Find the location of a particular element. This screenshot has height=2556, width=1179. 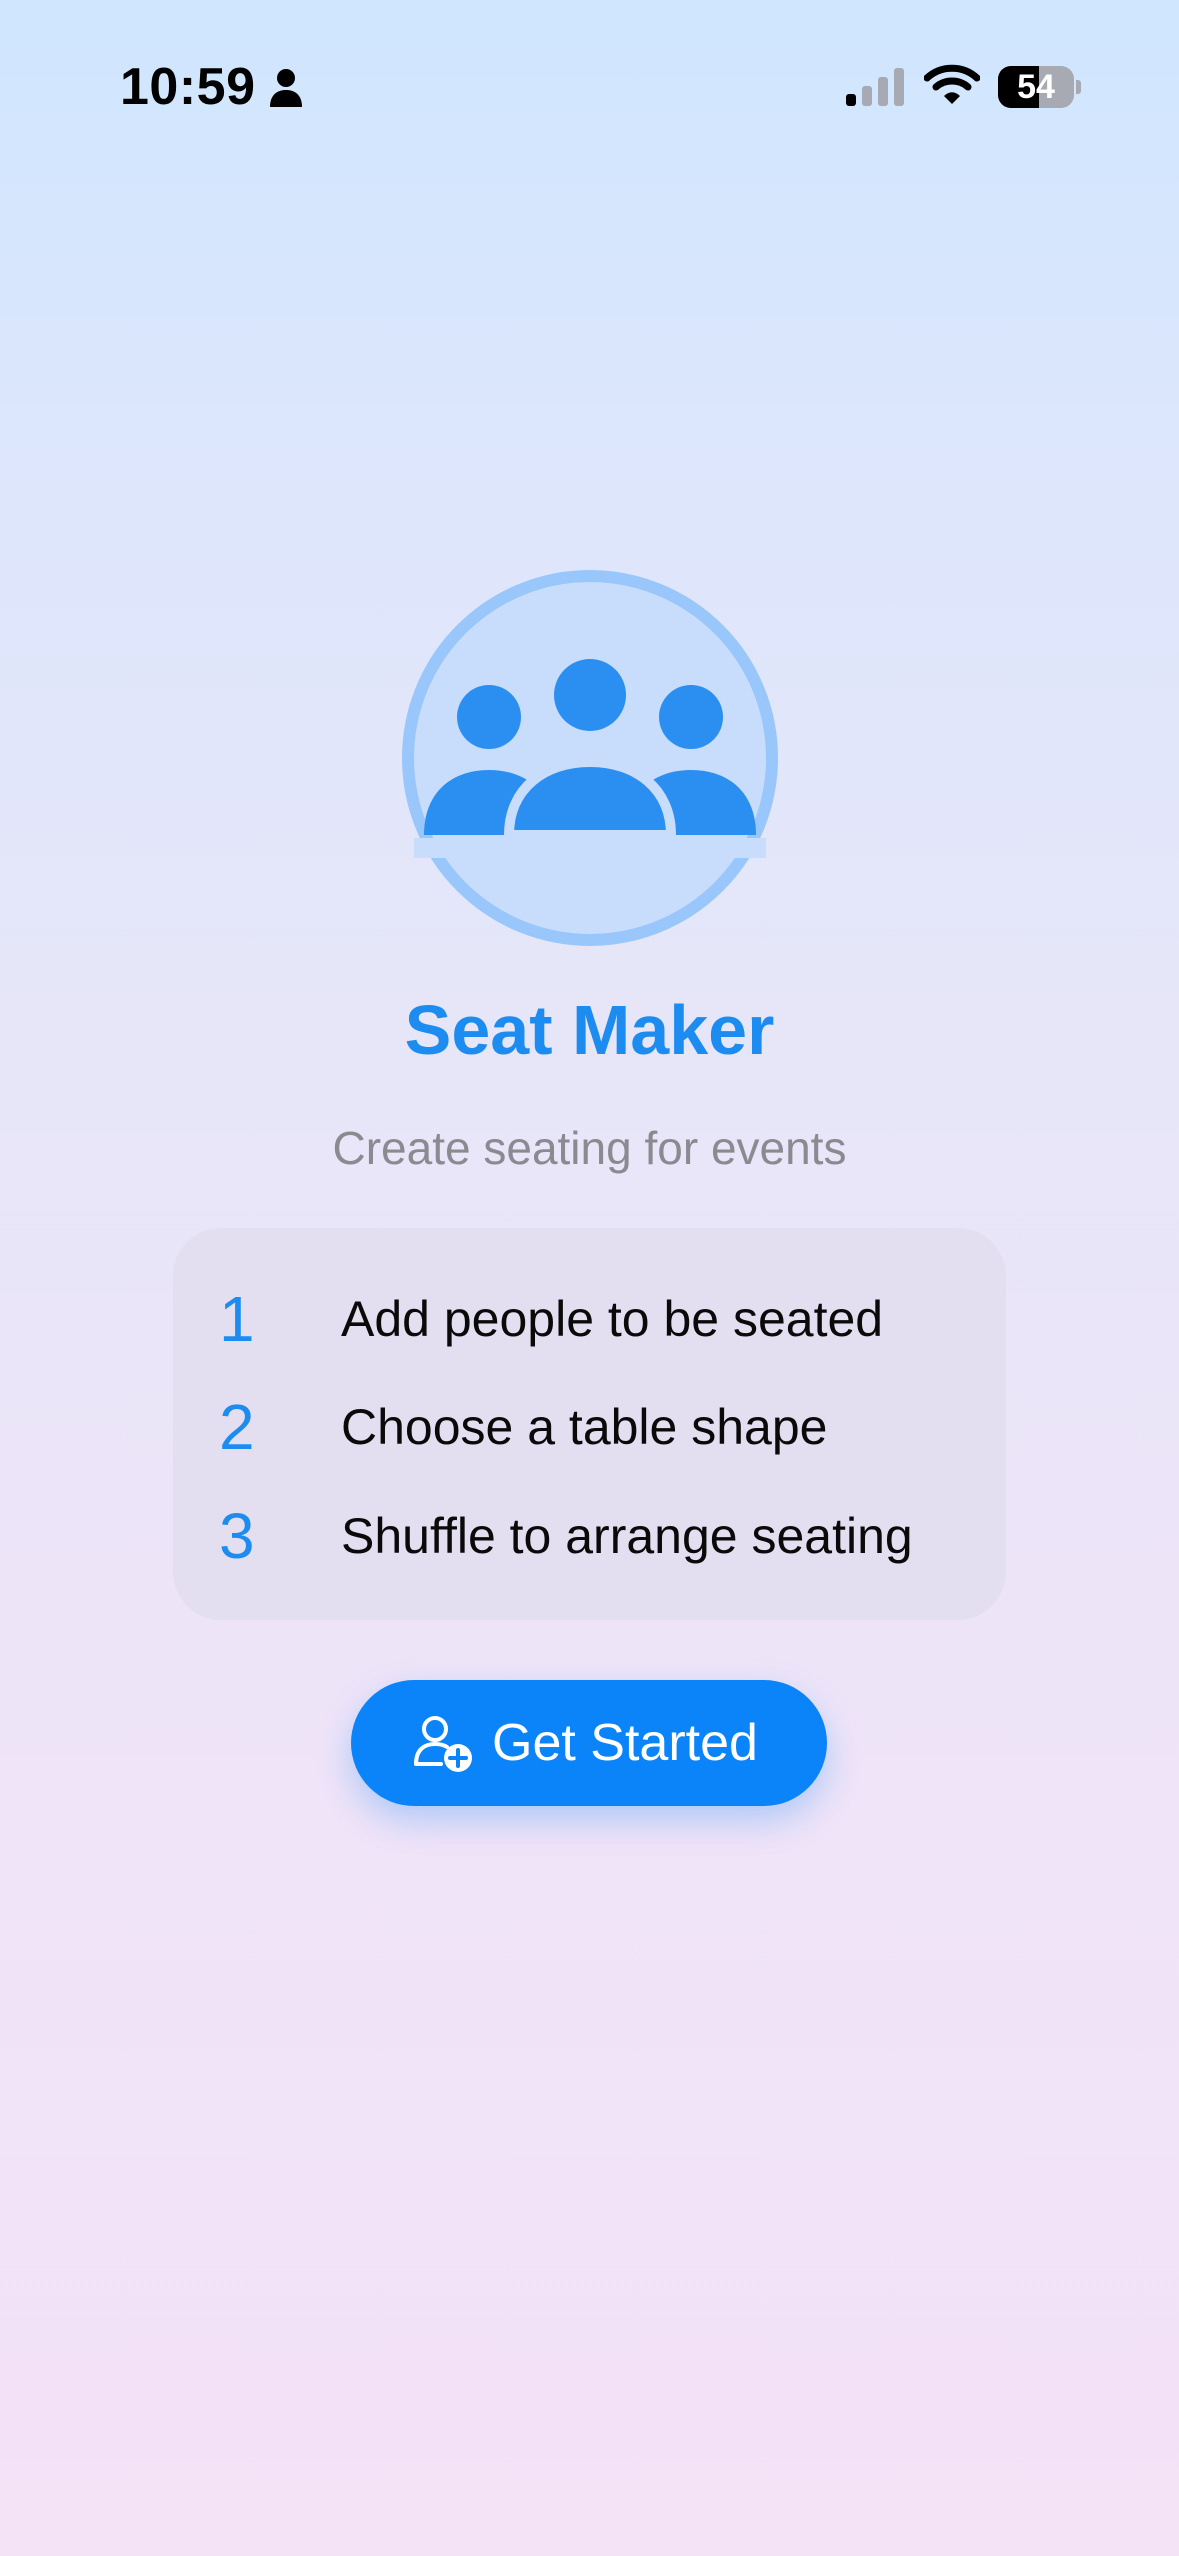

get-started-button: Get Started is located at coordinates (589, 1743).